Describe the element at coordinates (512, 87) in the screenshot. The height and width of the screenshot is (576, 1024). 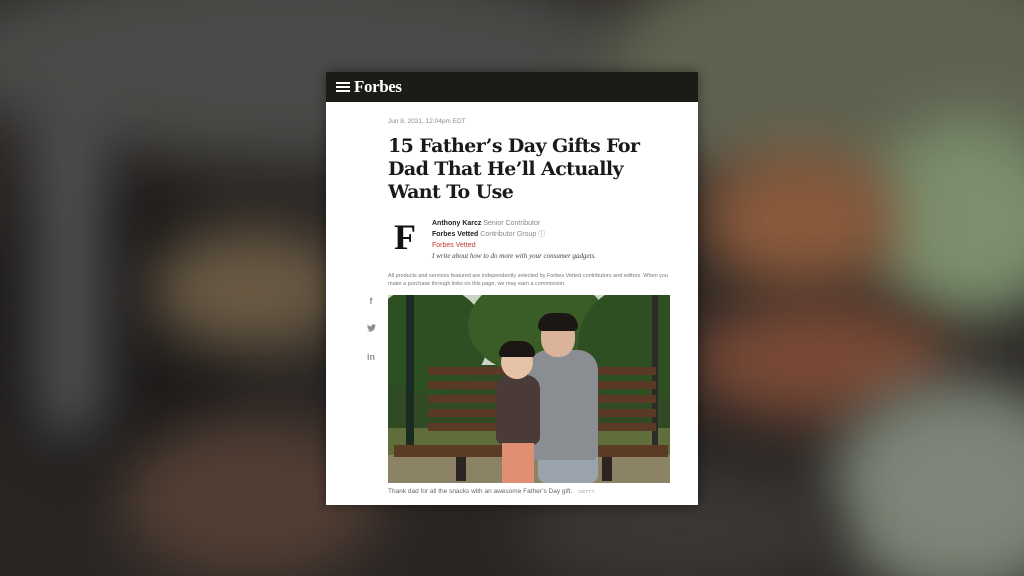
I see `top-navigation-bar: Forbes` at that location.